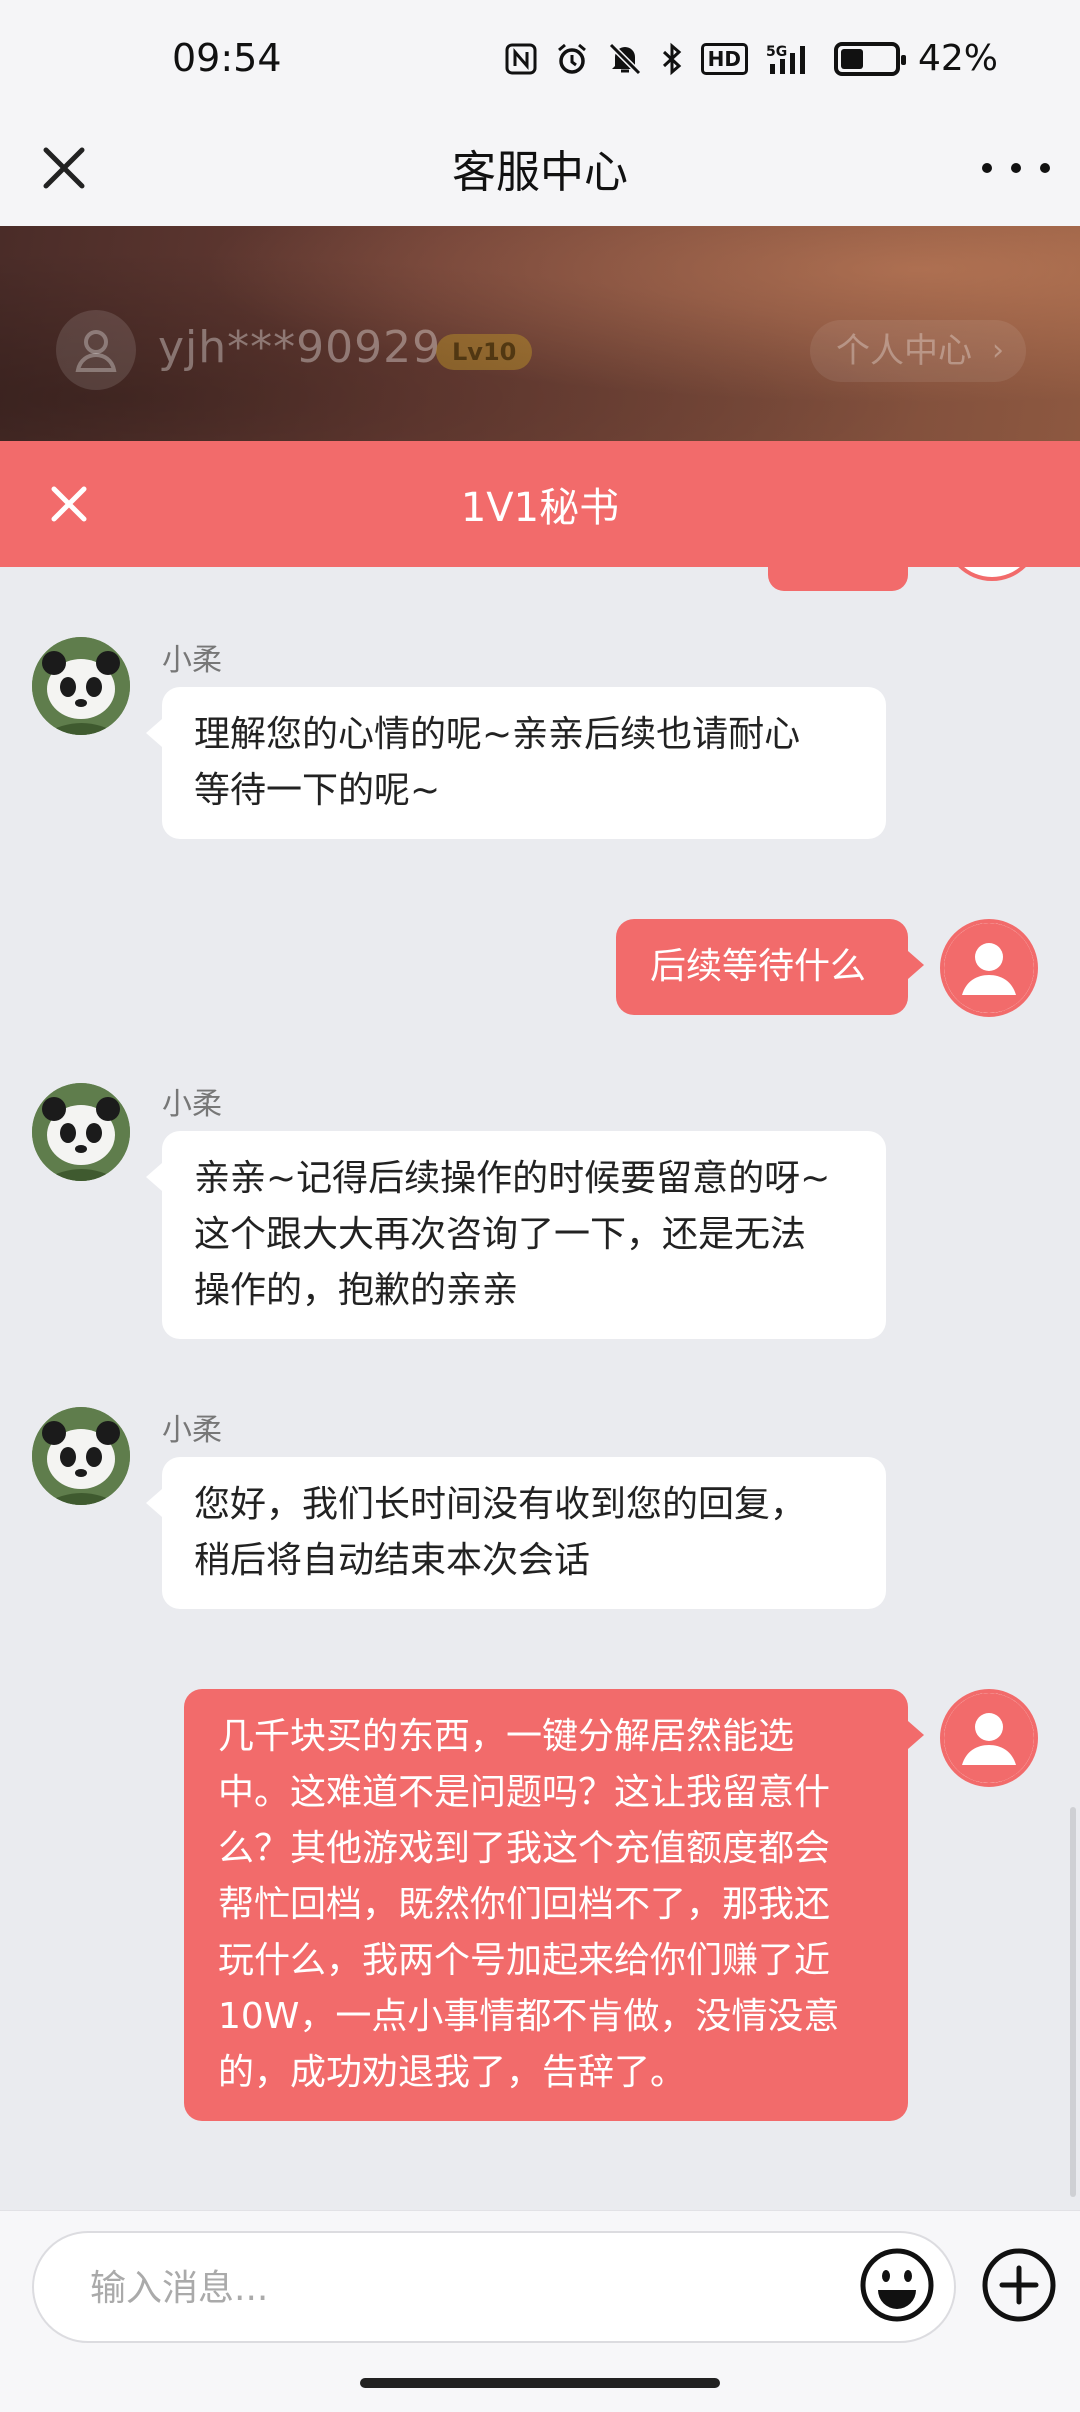 This screenshot has width=1080, height=2412. I want to click on level-badge: Lv10, so click(484, 352).